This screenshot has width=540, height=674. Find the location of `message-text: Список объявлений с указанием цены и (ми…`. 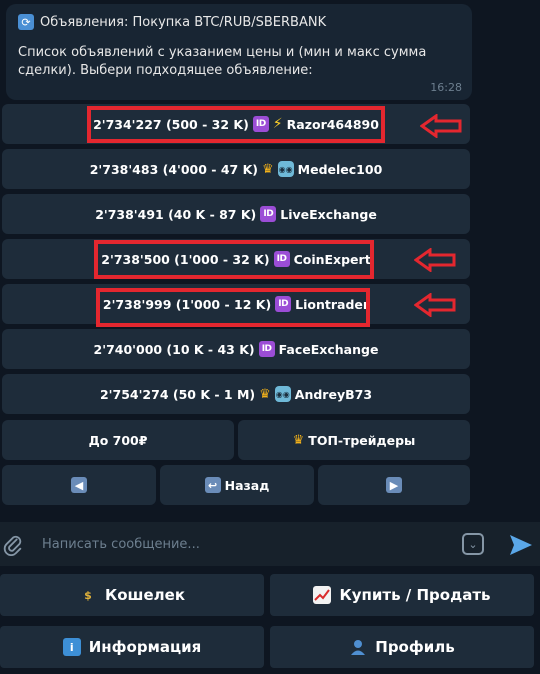

message-text: Список объявлений с указанием цены и (ми… is located at coordinates (222, 61).